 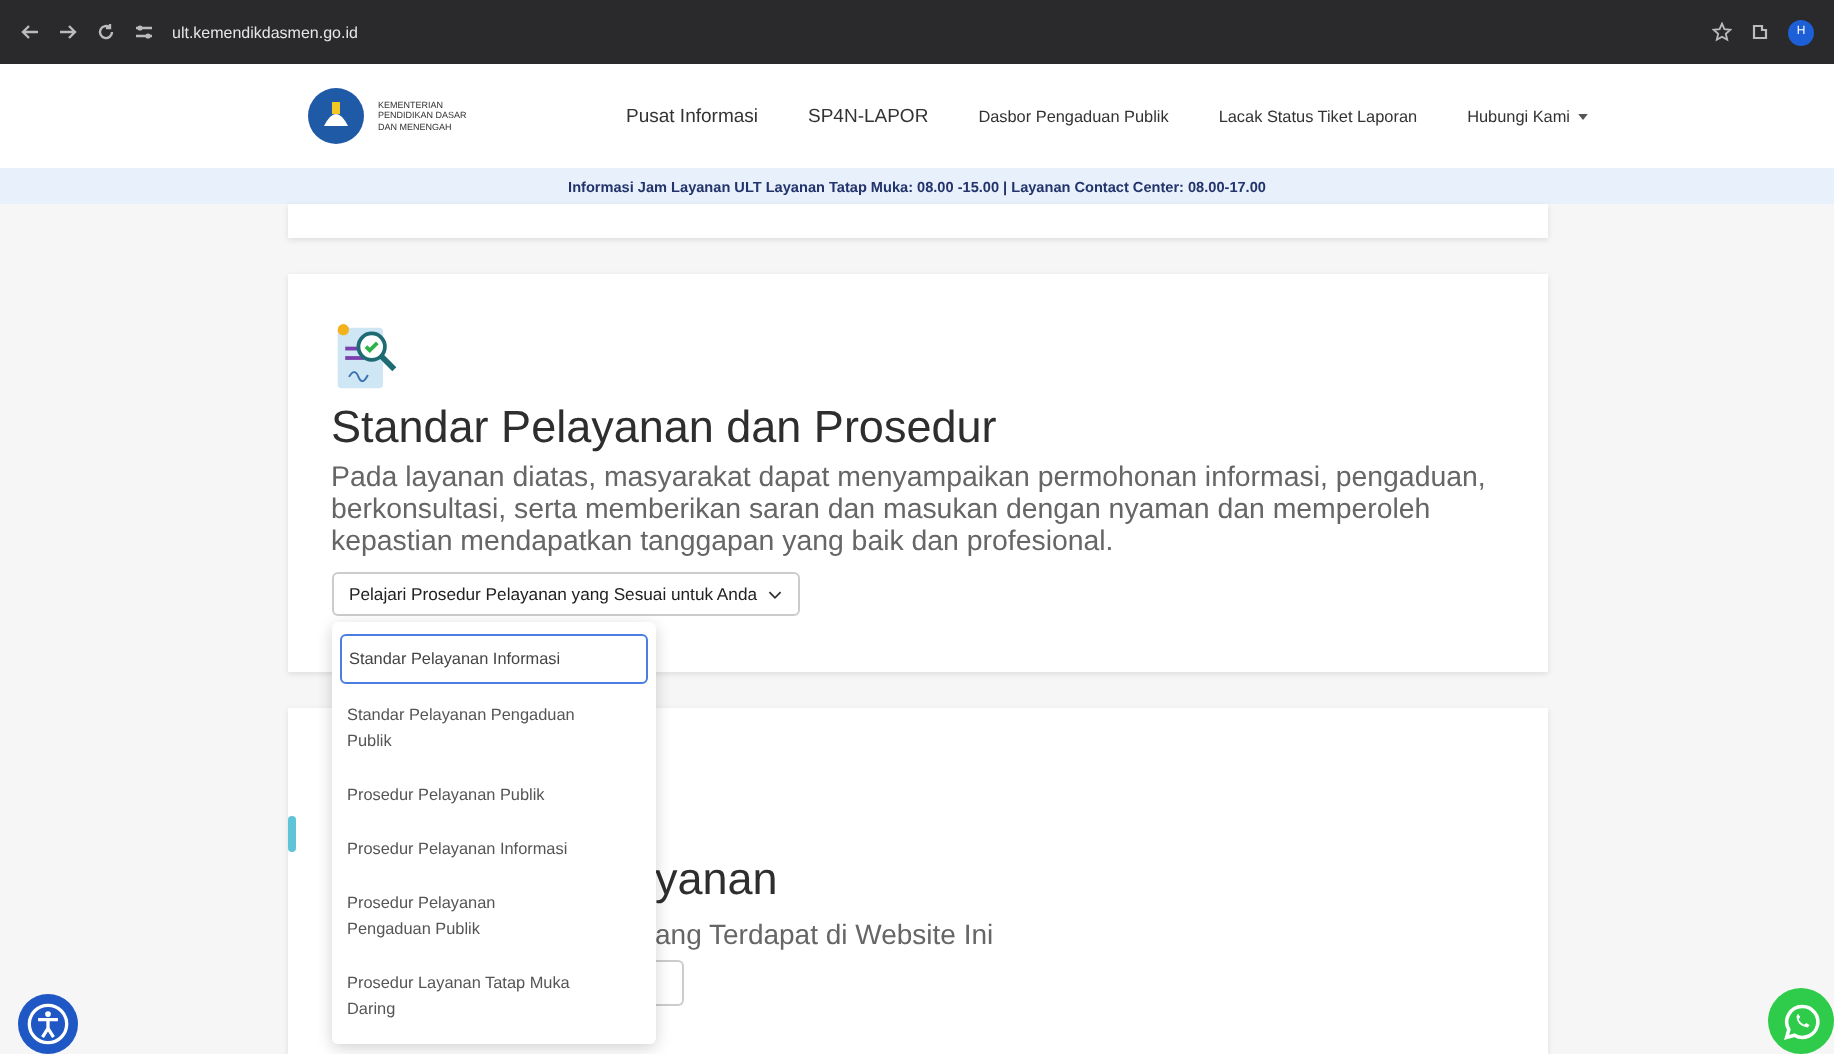 I want to click on nav-link: Pusat Informasi, so click(x=692, y=116).